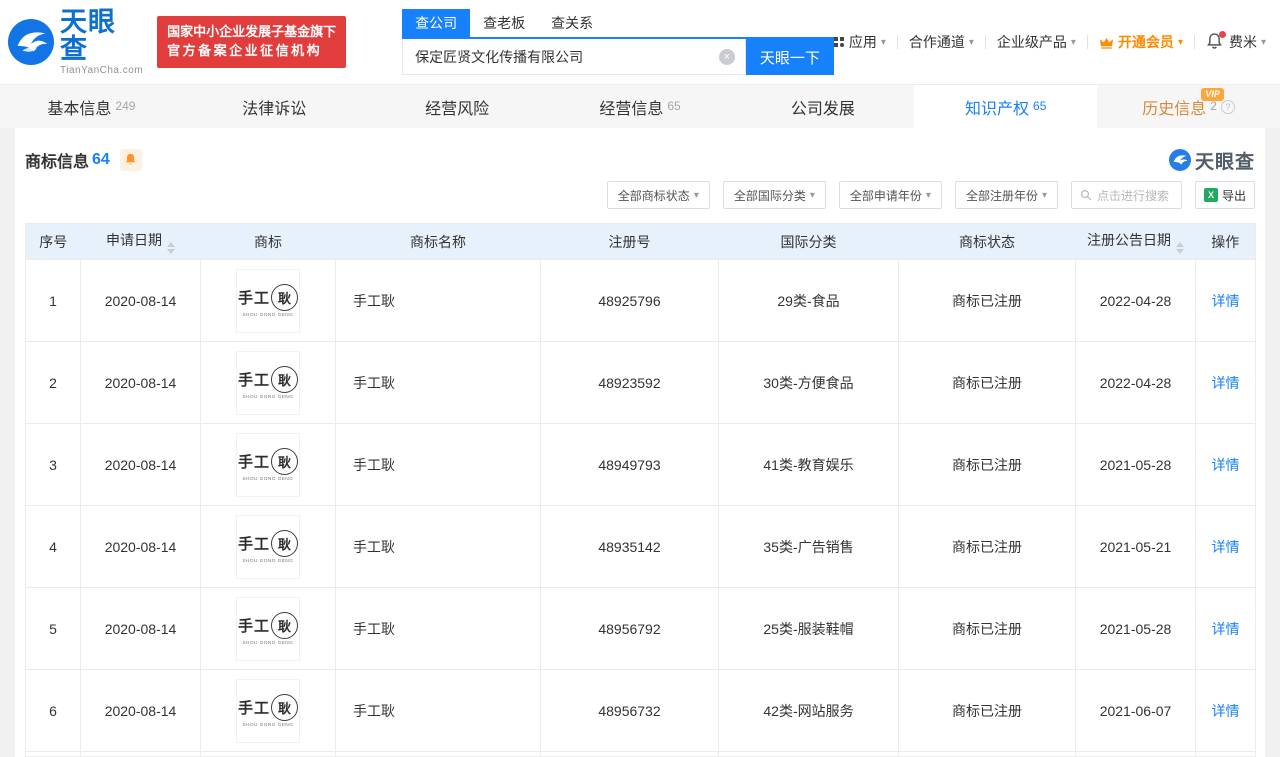 The height and width of the screenshot is (757, 1280). What do you see at coordinates (1225, 241) in the screenshot?
I see `col-action: 操作` at bounding box center [1225, 241].